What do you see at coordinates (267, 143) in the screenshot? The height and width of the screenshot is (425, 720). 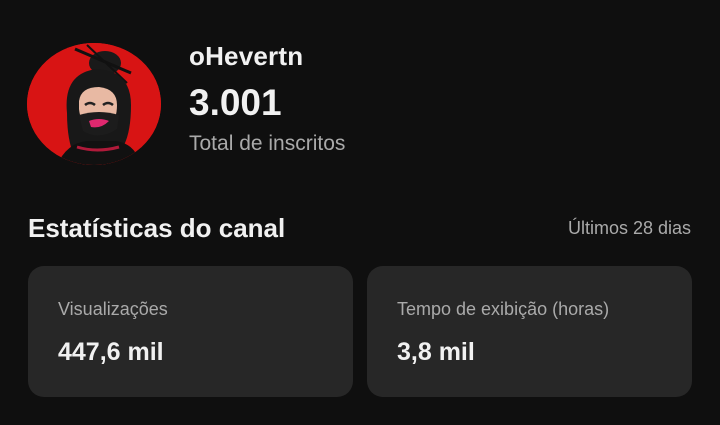 I see `subscriber-label: Total de inscritos` at bounding box center [267, 143].